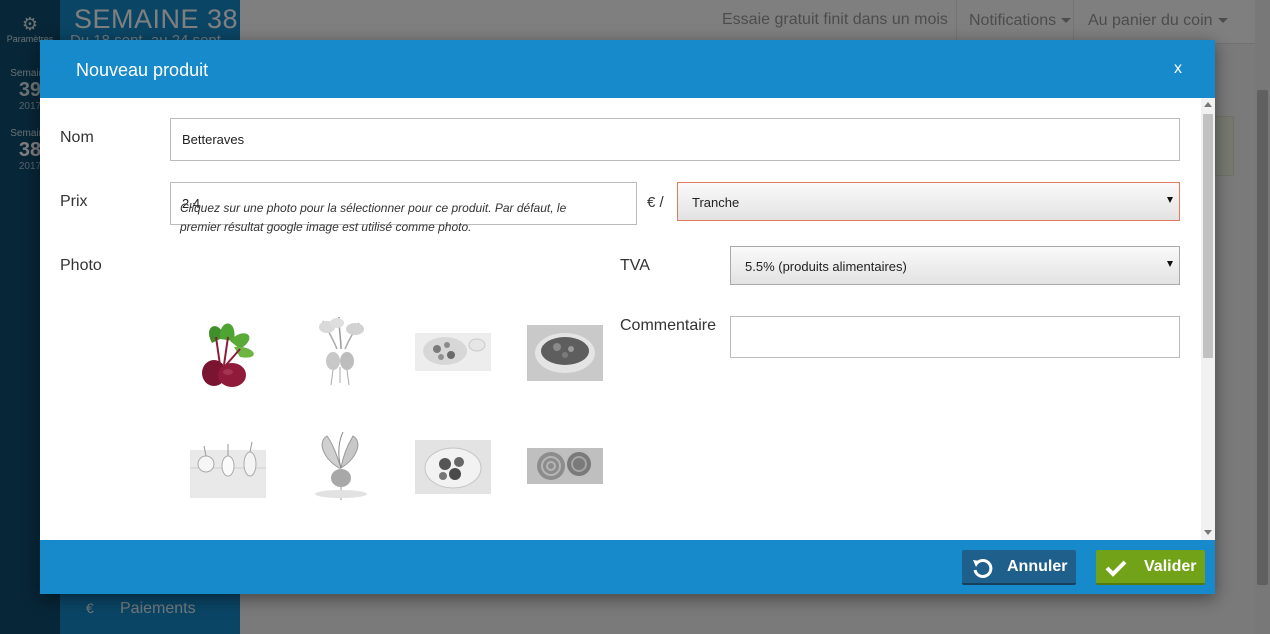  Describe the element at coordinates (81, 265) in the screenshot. I see `photo-label: Photo` at that location.